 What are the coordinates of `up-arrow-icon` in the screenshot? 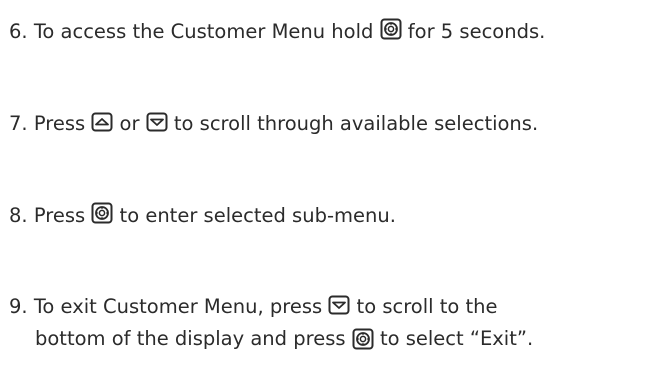 It's located at (102, 122).